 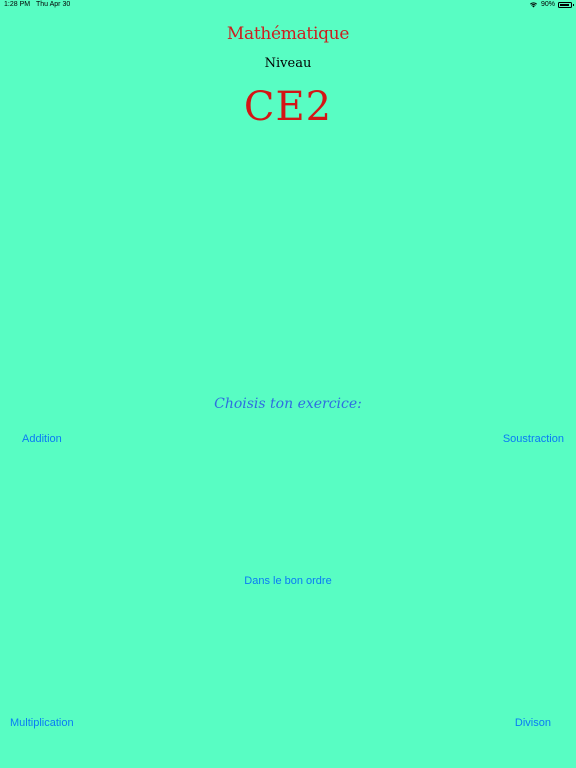 I want to click on status-time: 1:28 PM, so click(x=17, y=4).